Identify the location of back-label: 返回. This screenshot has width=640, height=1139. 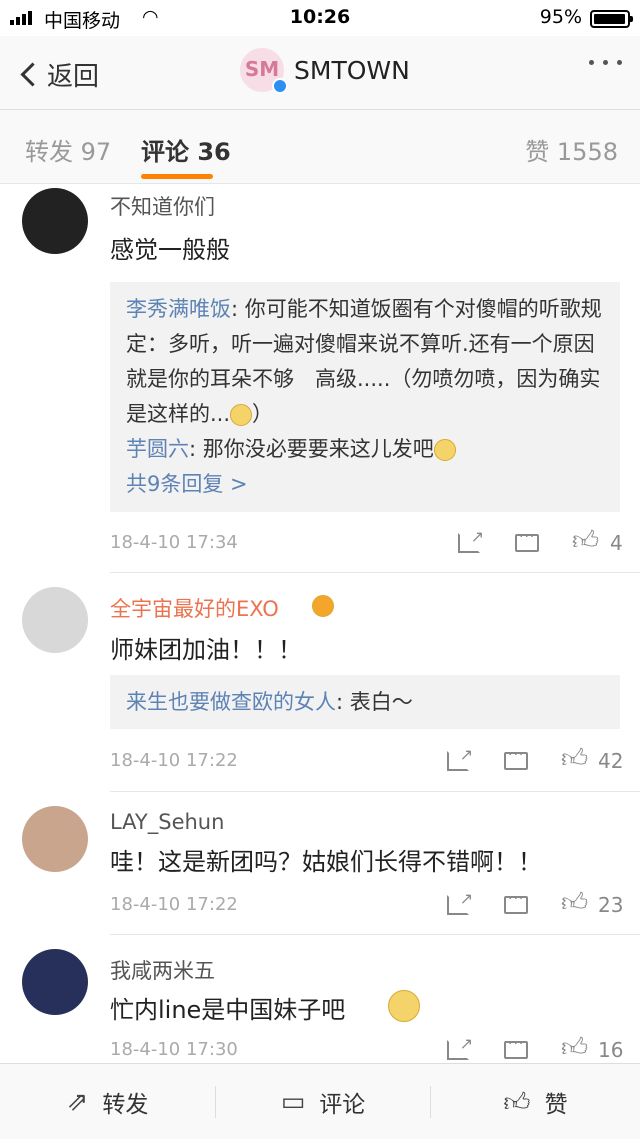
(73, 77).